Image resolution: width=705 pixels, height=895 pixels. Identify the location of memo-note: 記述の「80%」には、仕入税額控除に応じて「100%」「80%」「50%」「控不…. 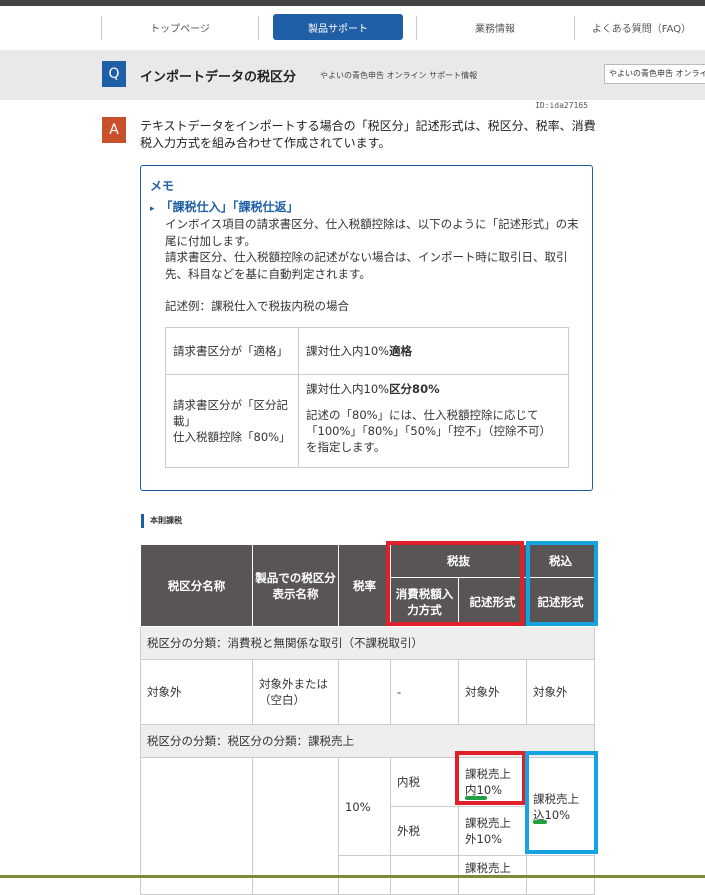
(428, 431).